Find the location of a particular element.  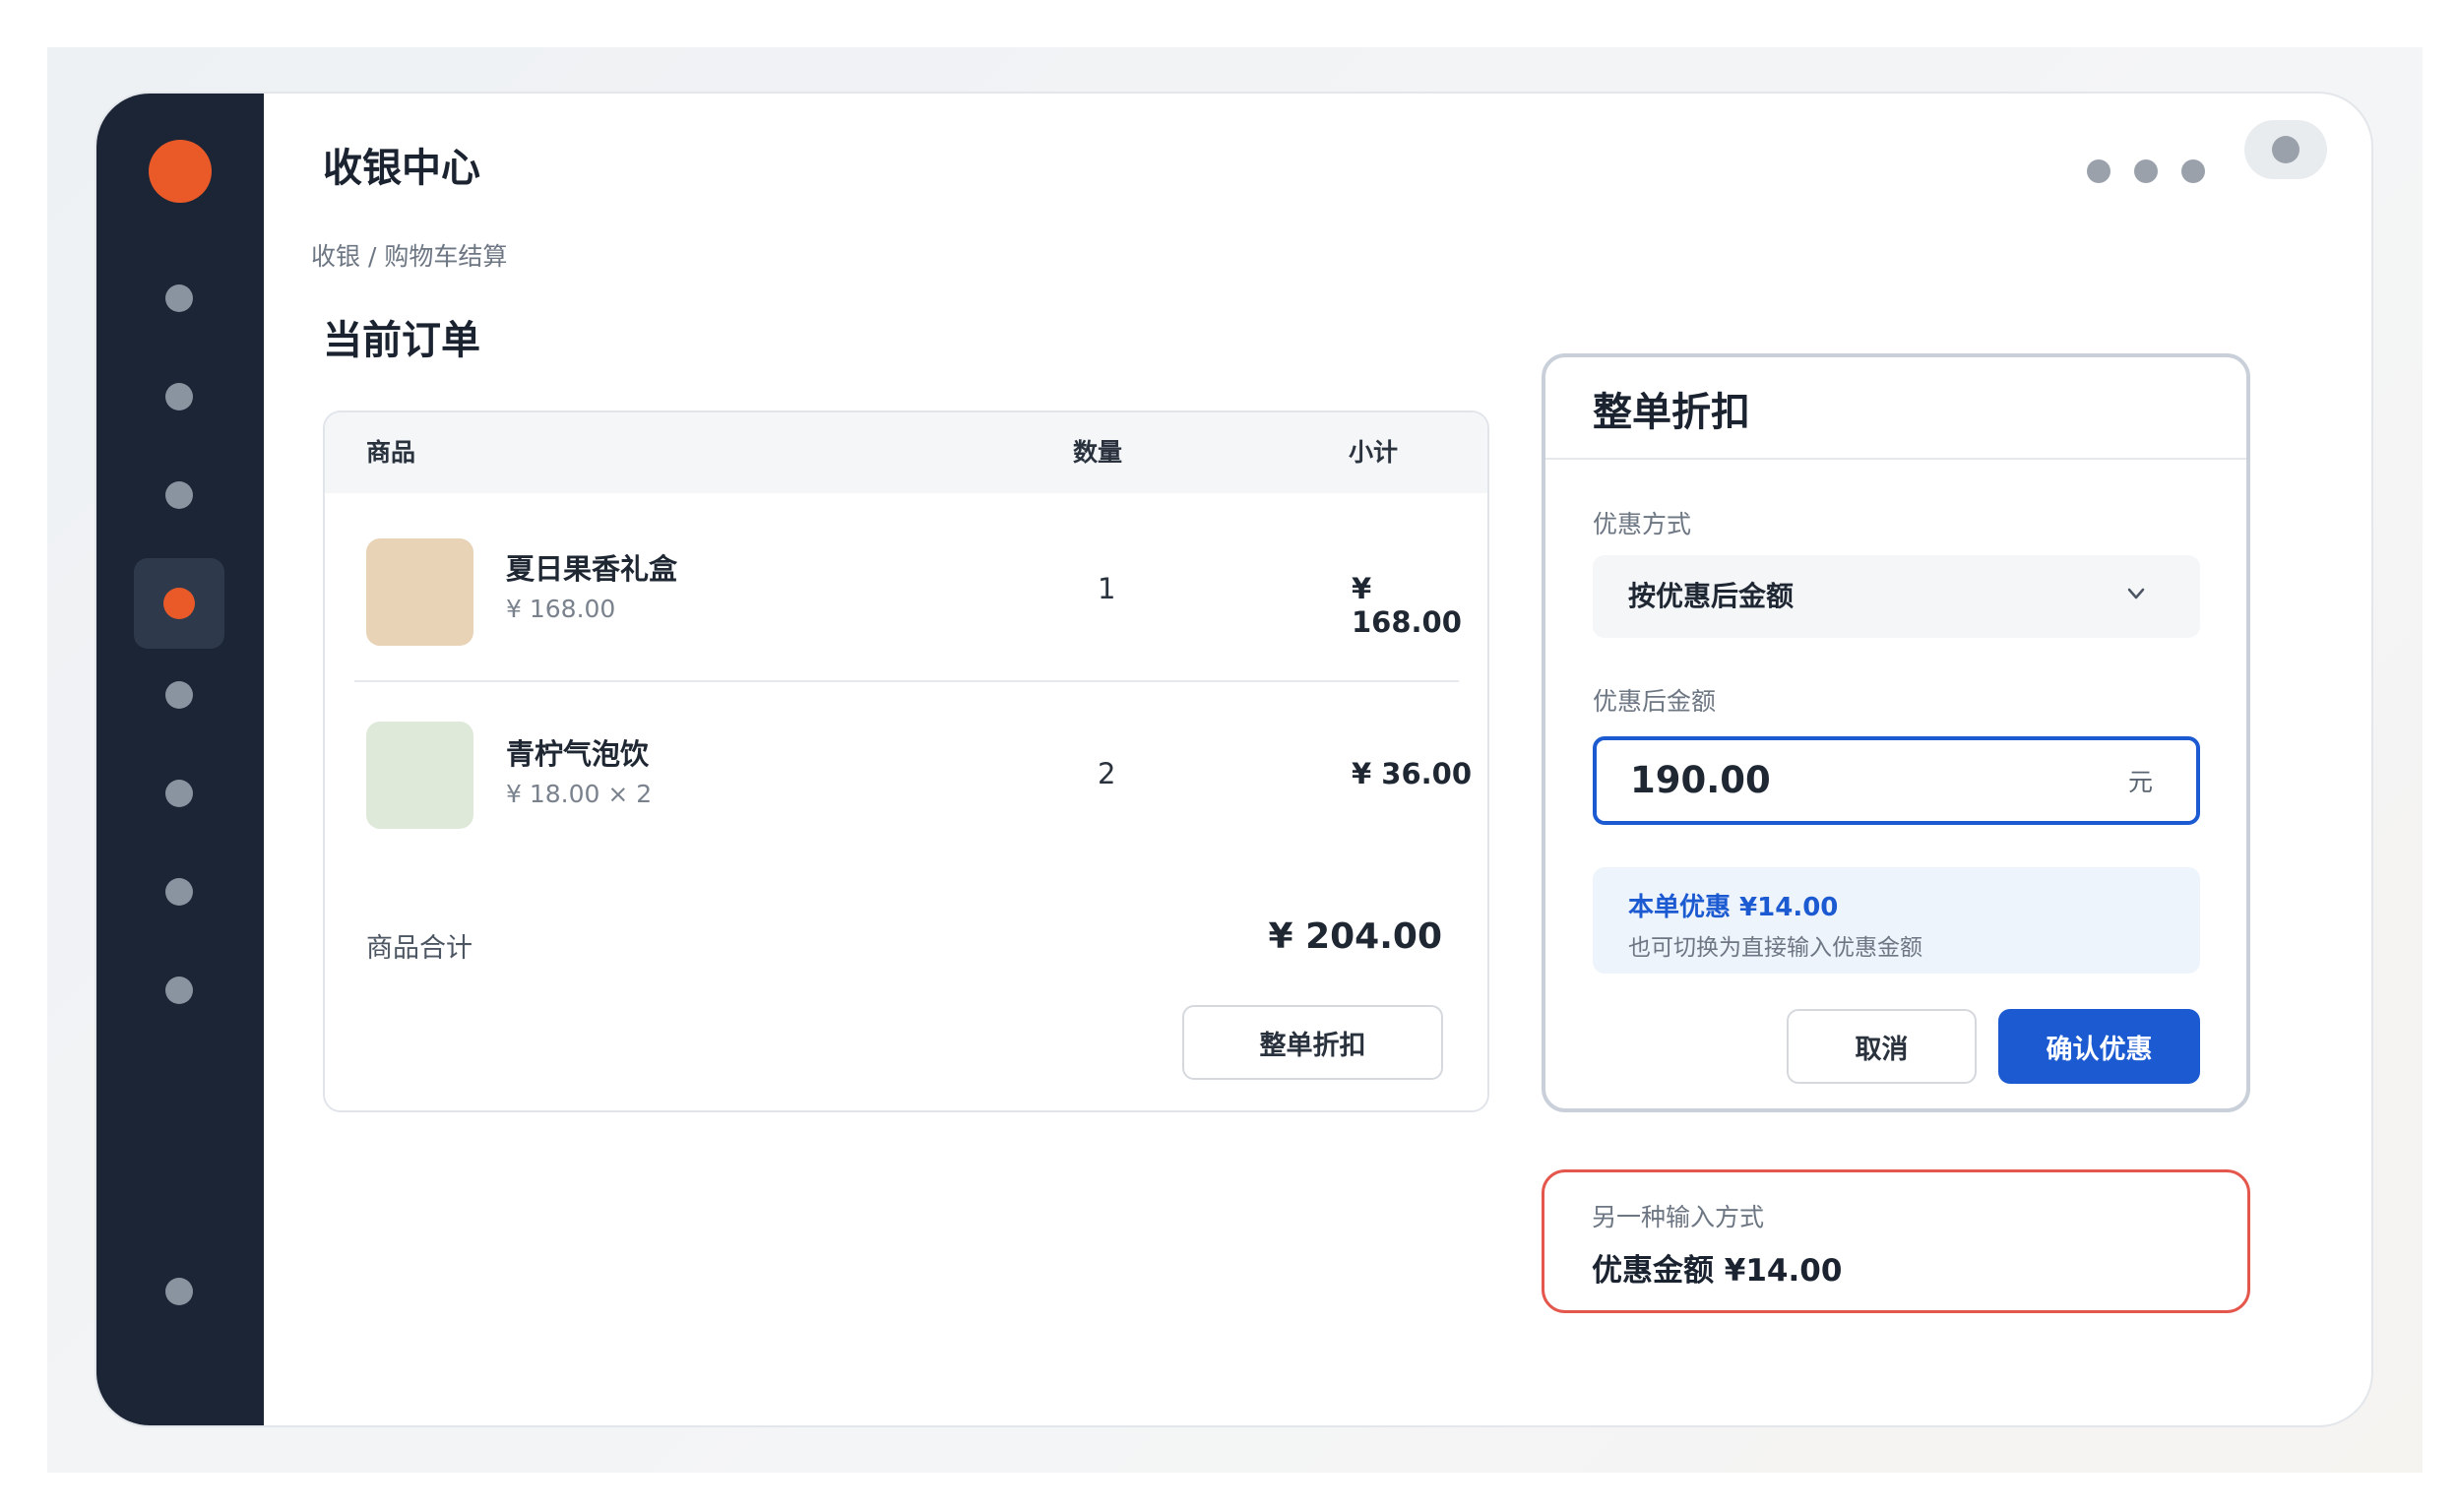

total-label: 商品合计 is located at coordinates (419, 948).